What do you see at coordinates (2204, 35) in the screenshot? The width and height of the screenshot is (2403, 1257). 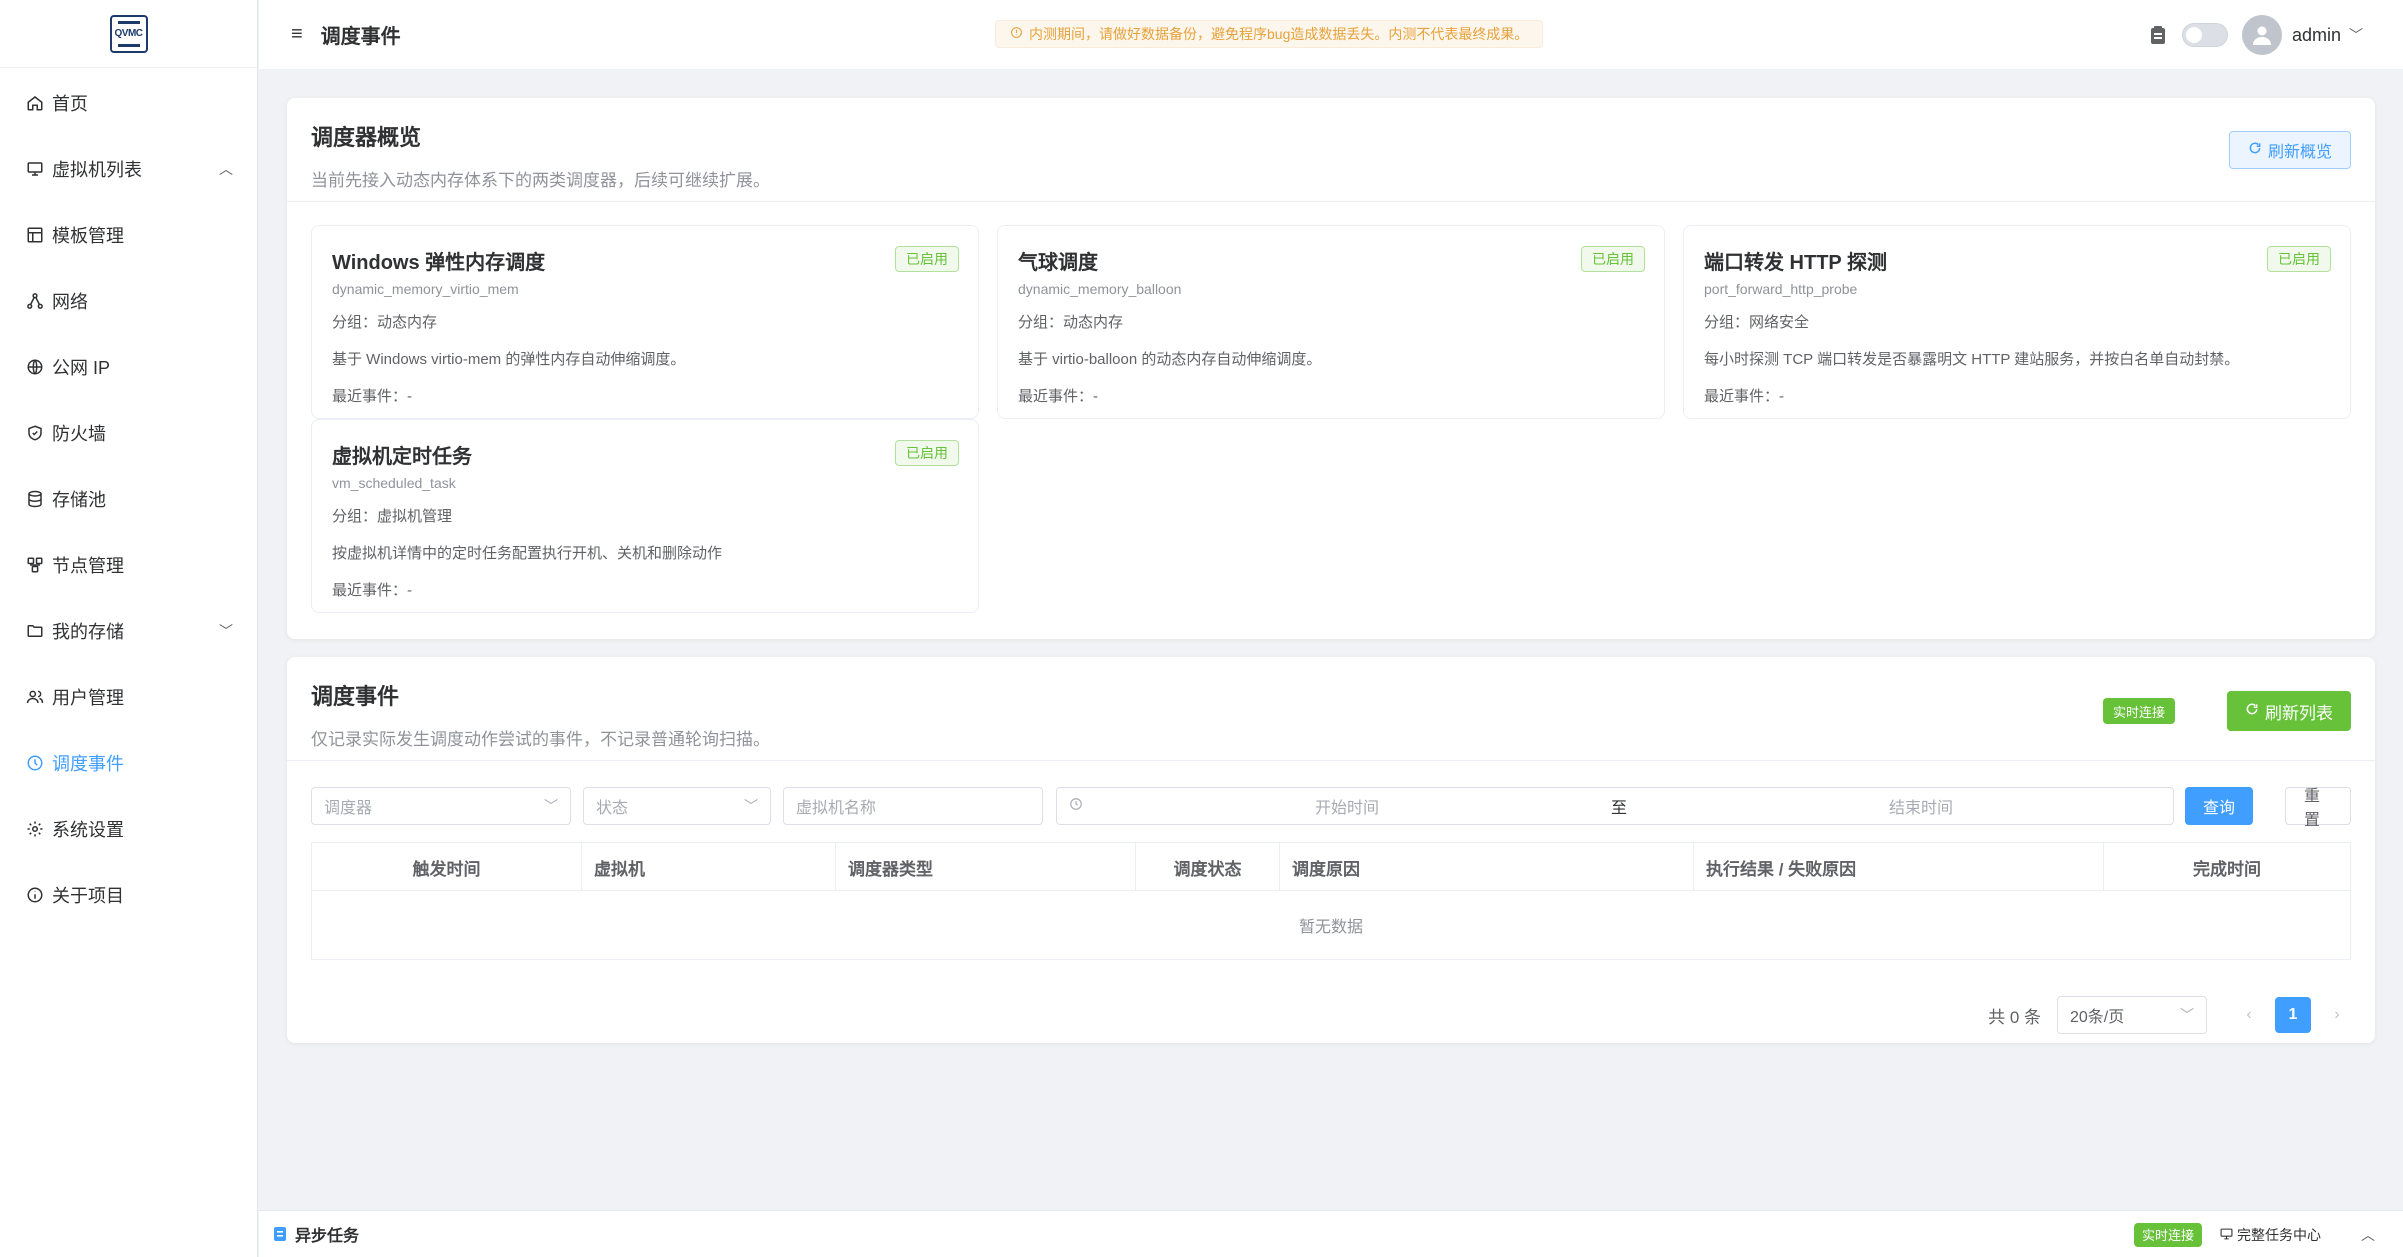 I see `theme-toggle` at bounding box center [2204, 35].